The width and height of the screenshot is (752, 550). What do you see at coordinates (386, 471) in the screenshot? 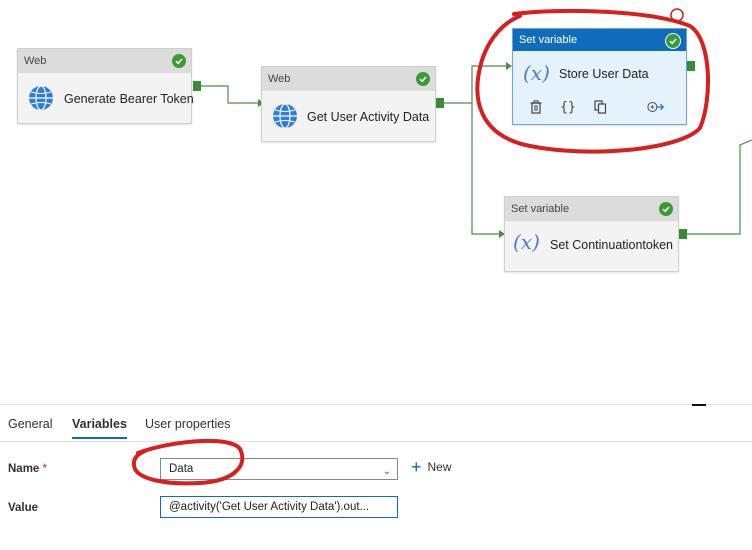
I see `chevron-down-icon: ⌄` at bounding box center [386, 471].